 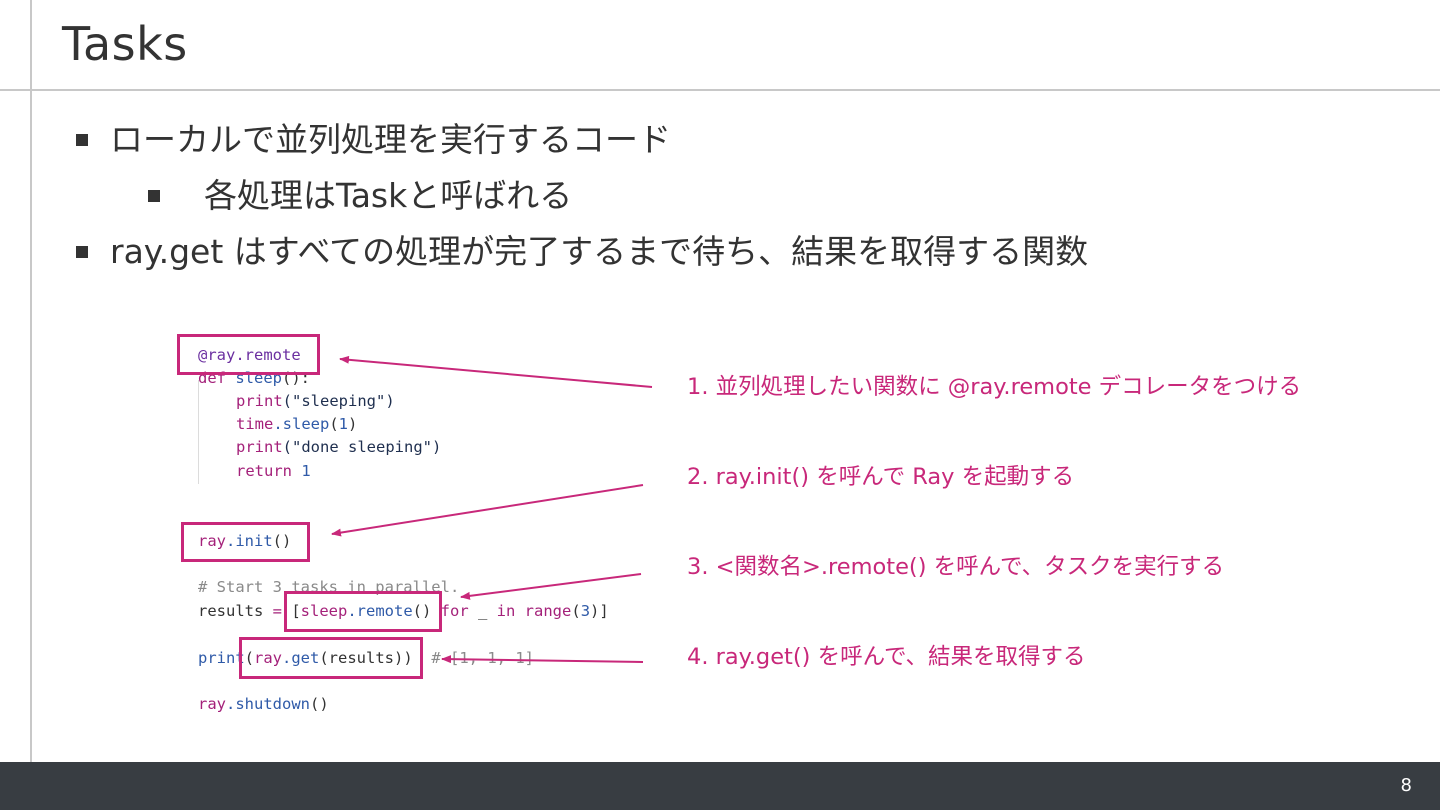 What do you see at coordinates (881, 477) in the screenshot?
I see `annotation-2: 2. ray.init() を呼んで Ray を起動する` at bounding box center [881, 477].